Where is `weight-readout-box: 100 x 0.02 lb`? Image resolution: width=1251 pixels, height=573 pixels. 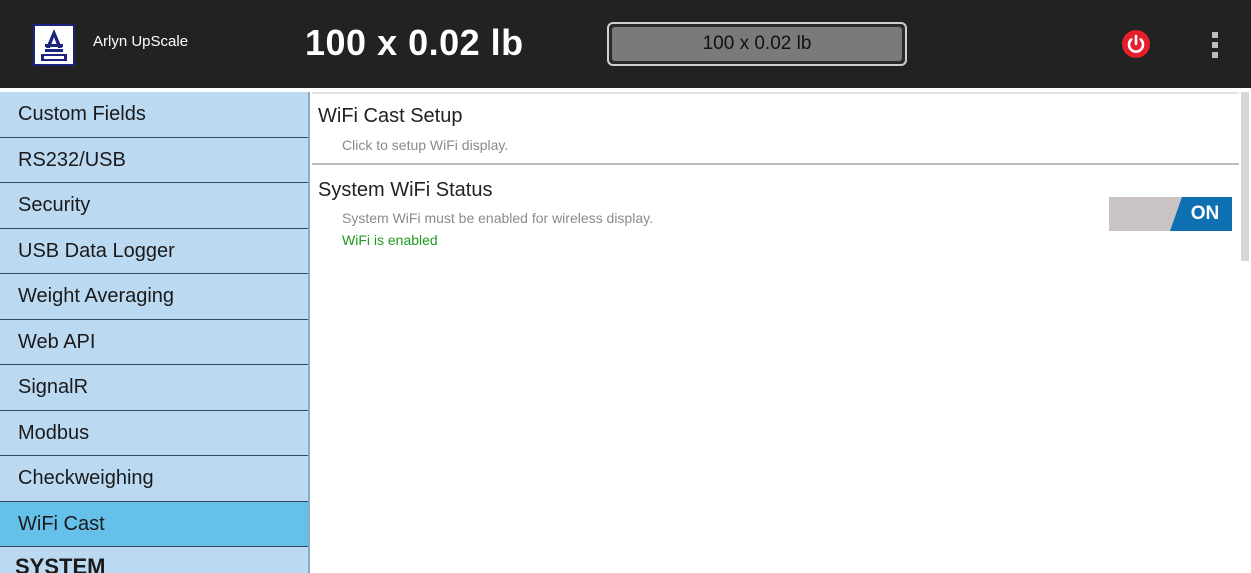
weight-readout-box: 100 x 0.02 lb is located at coordinates (757, 44).